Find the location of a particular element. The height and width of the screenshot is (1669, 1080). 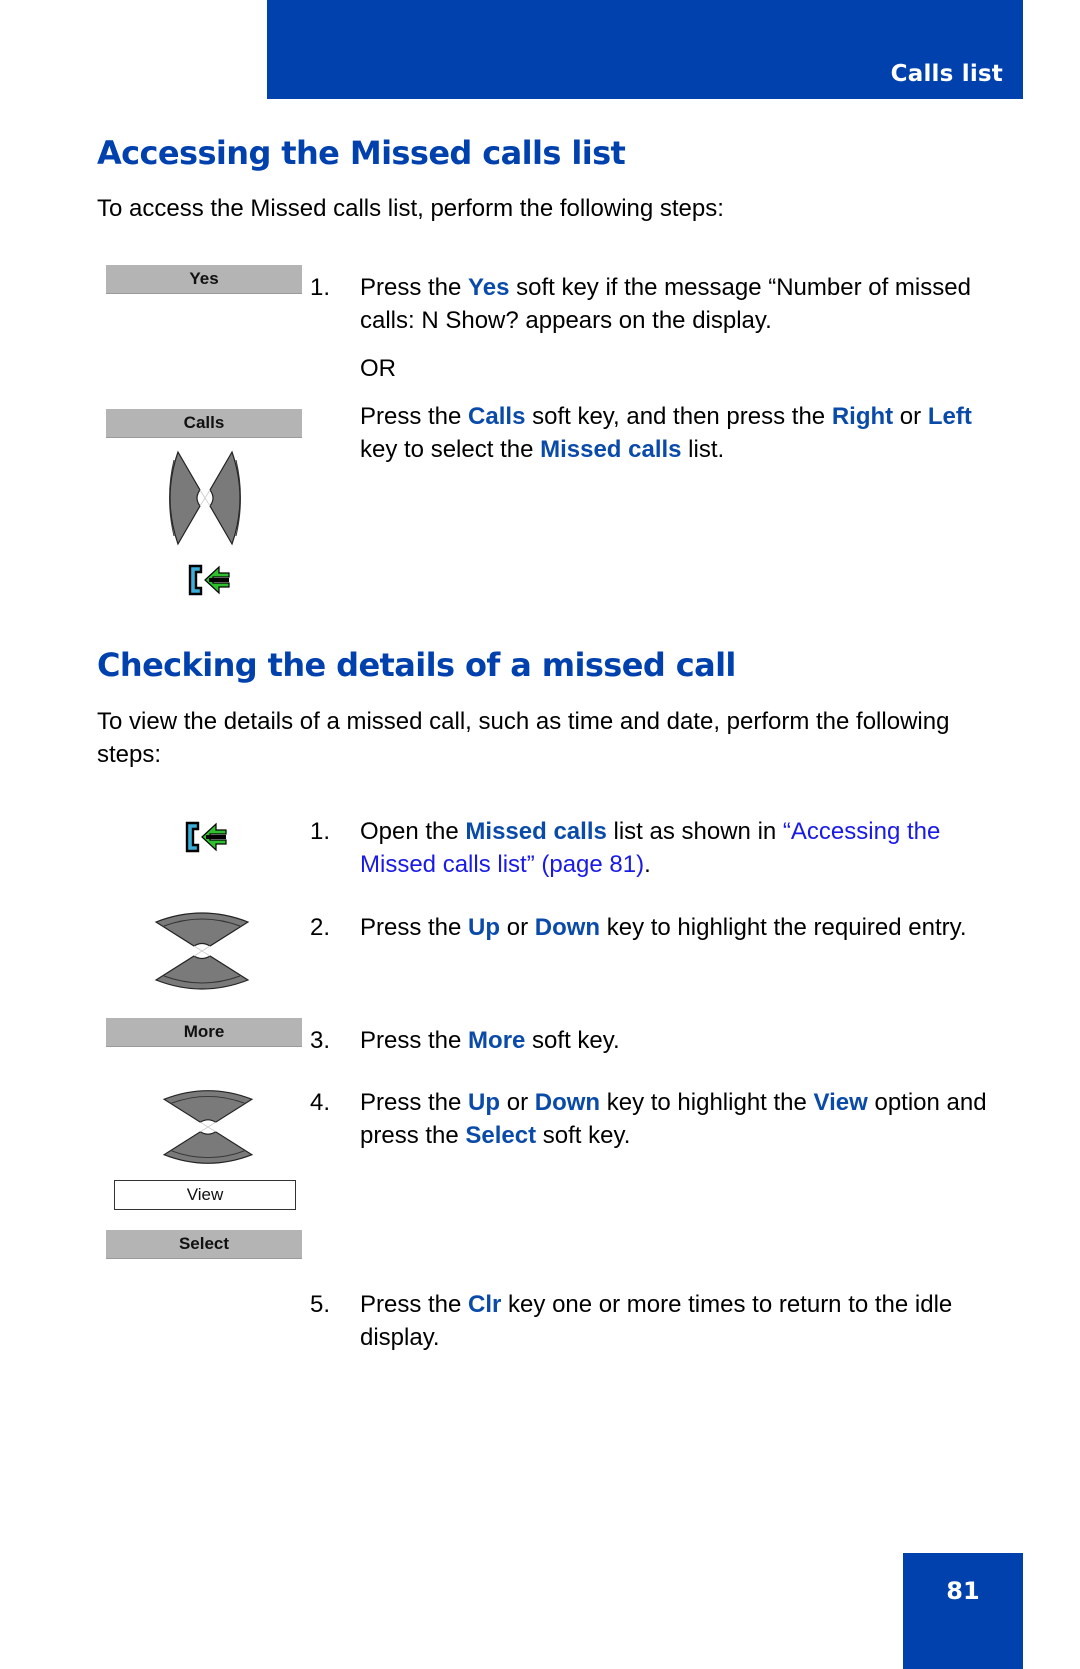

heading-accessing-missed-calls: Accessing the Missed calls list is located at coordinates (361, 153).